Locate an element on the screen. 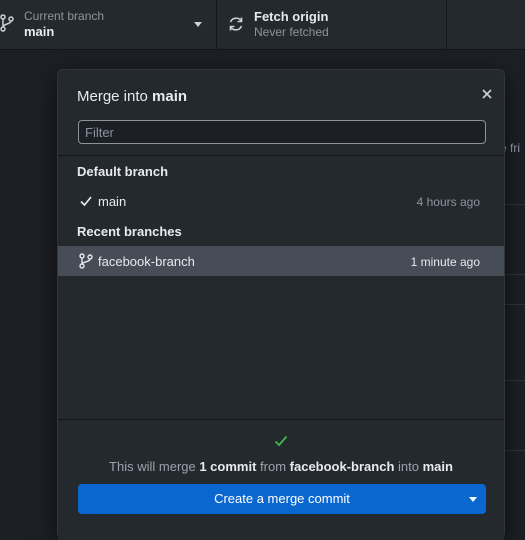  recent-branches-heading: Recent branches is located at coordinates (129, 231).